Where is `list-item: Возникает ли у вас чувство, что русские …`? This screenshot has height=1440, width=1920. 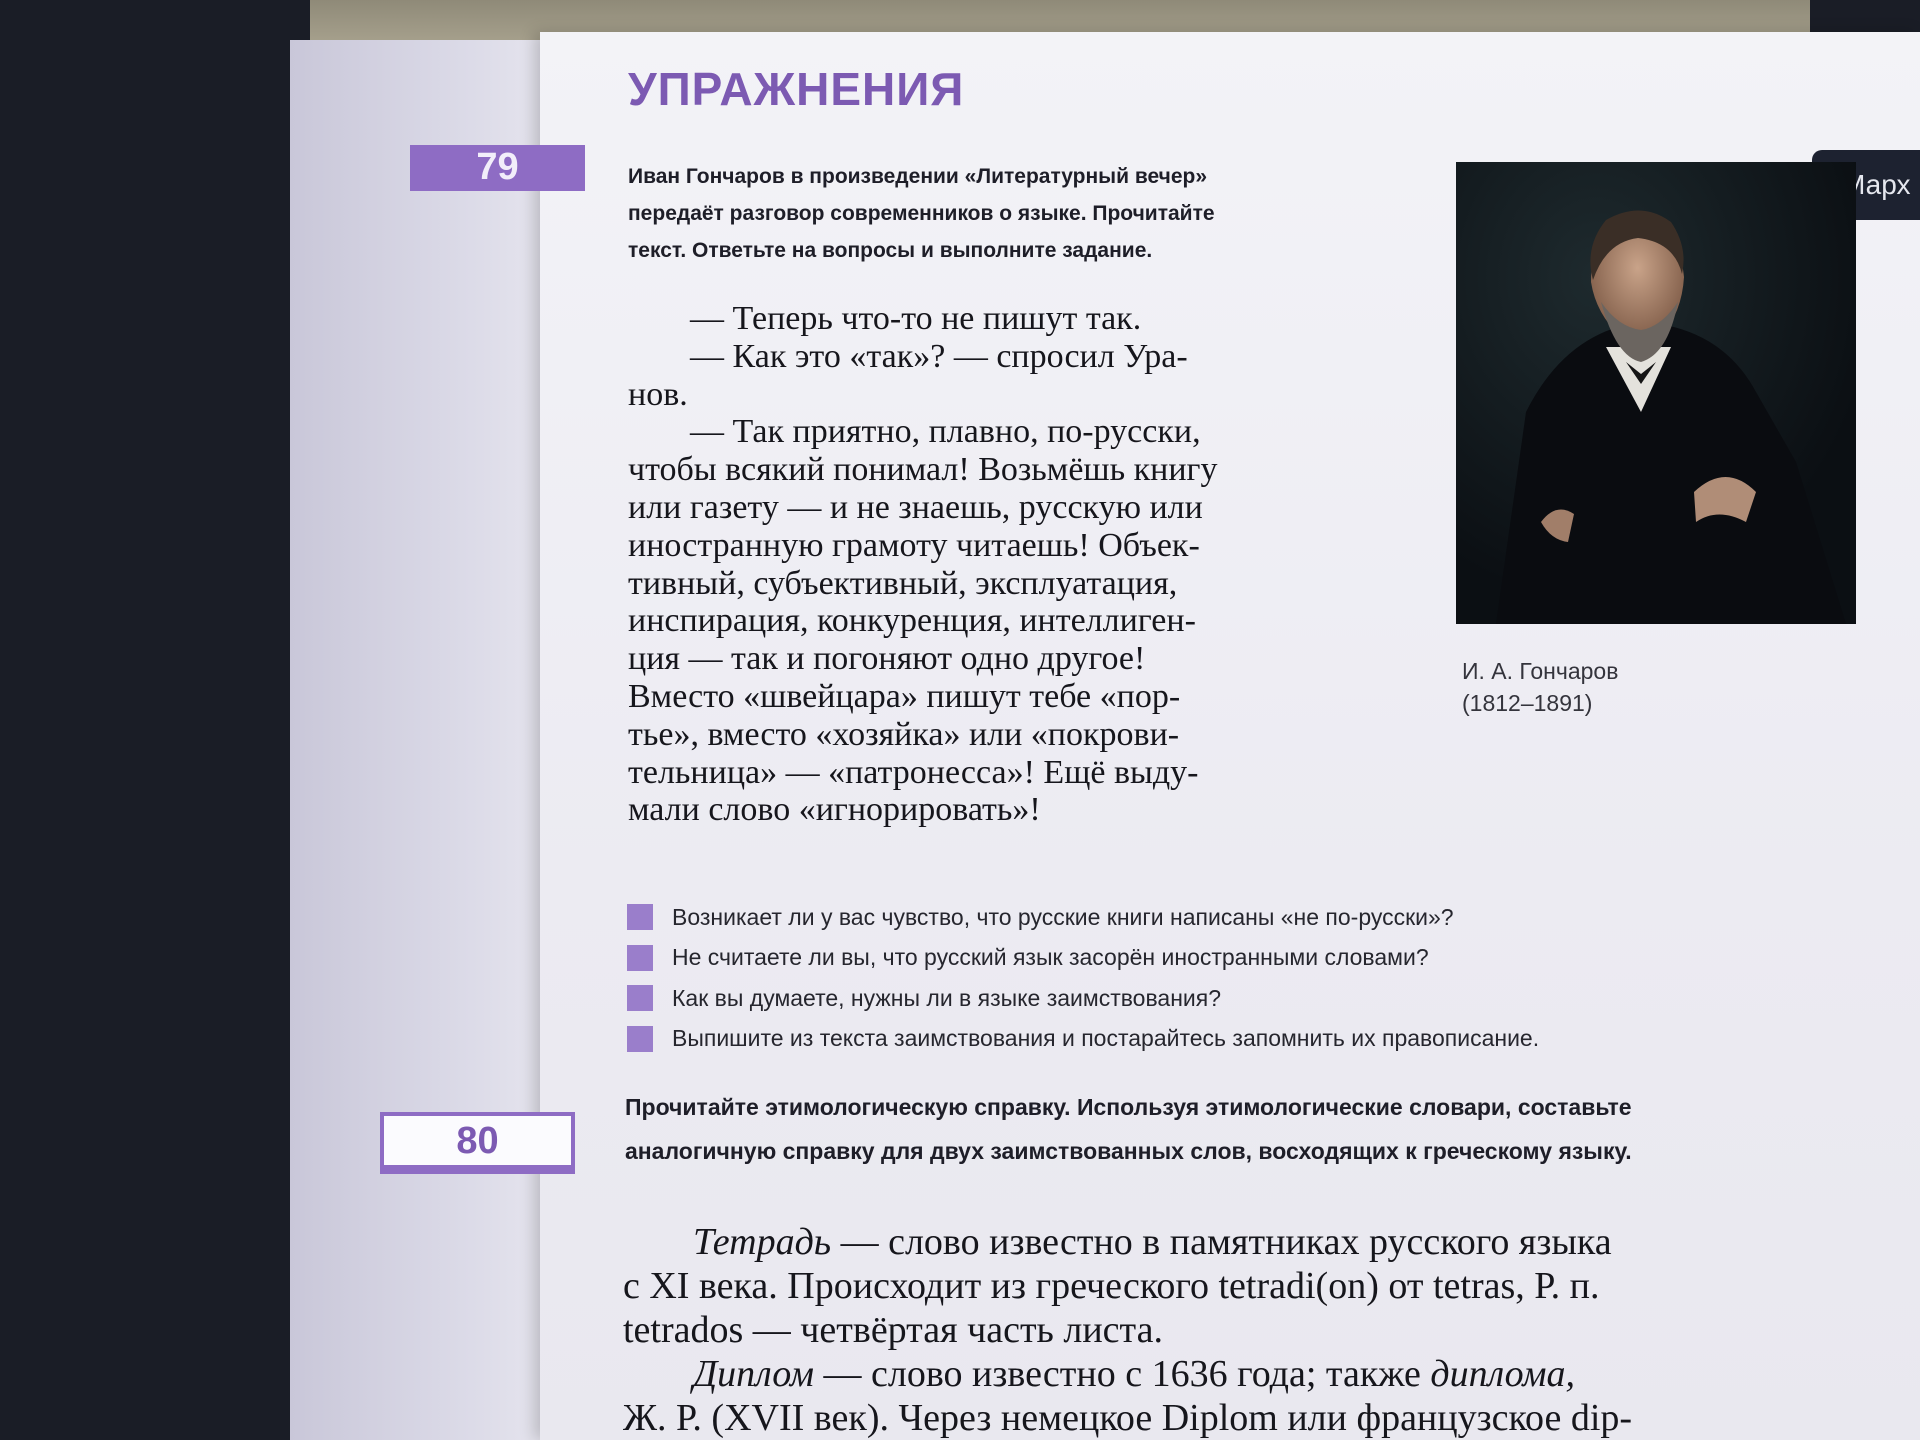
list-item: Возникает ли у вас чувство, что русские … is located at coordinates (1272, 917).